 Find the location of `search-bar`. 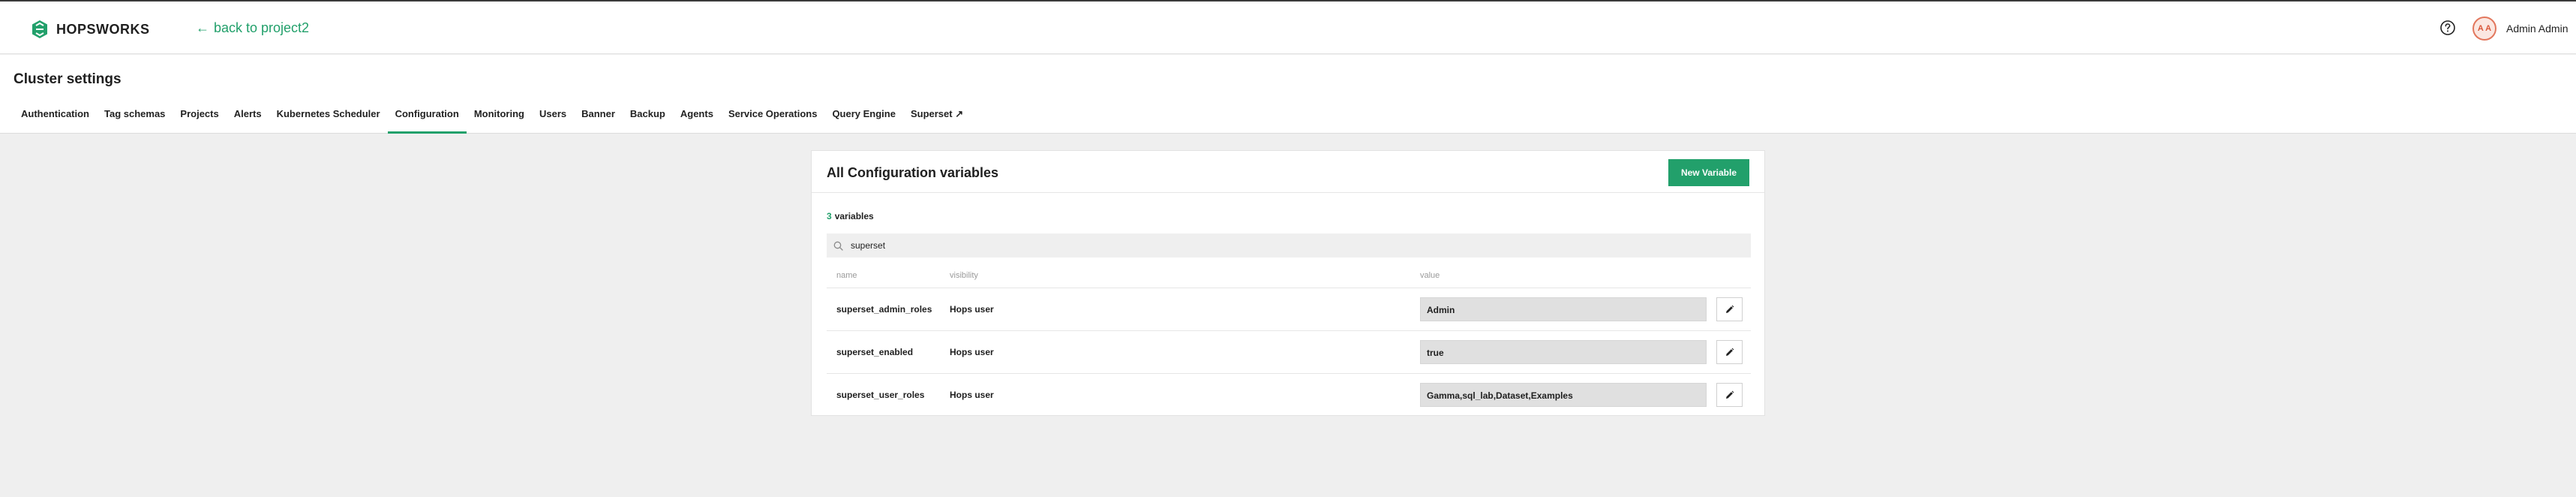

search-bar is located at coordinates (1289, 245).